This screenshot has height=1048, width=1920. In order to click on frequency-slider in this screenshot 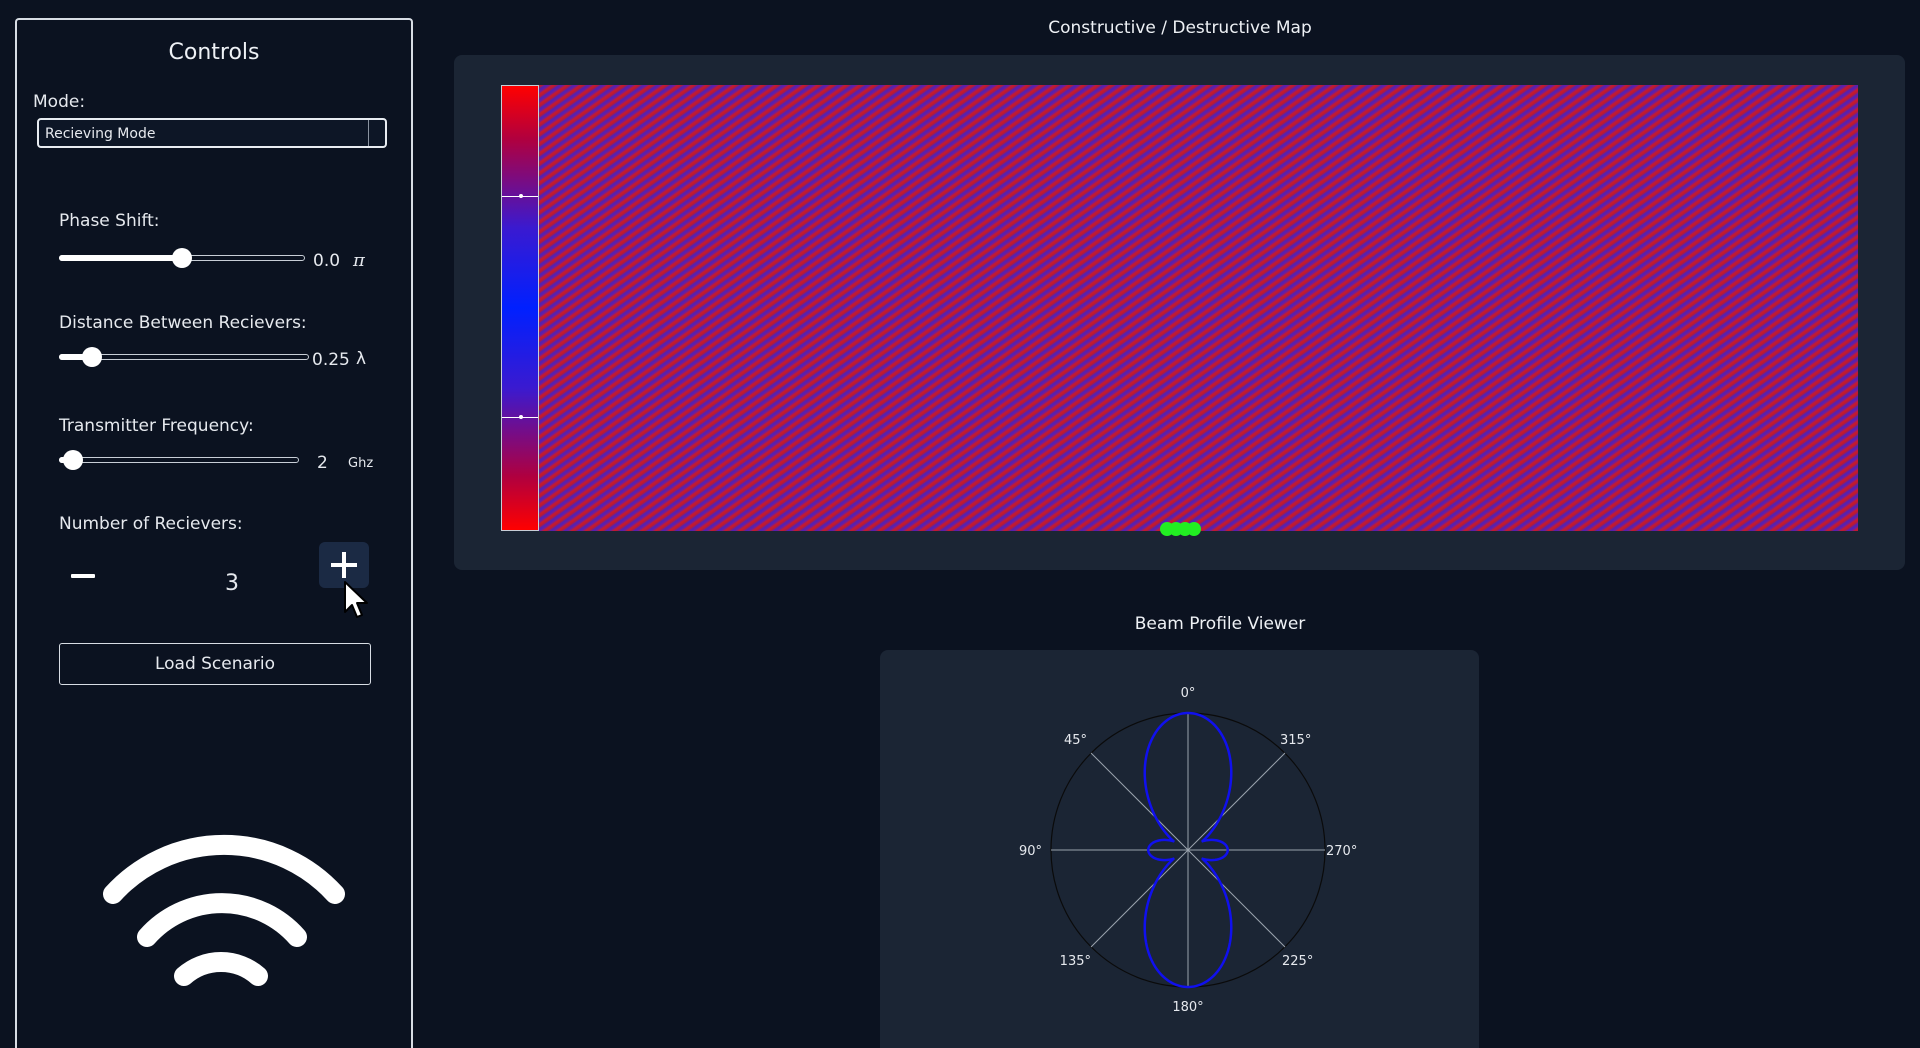, I will do `click(179, 461)`.